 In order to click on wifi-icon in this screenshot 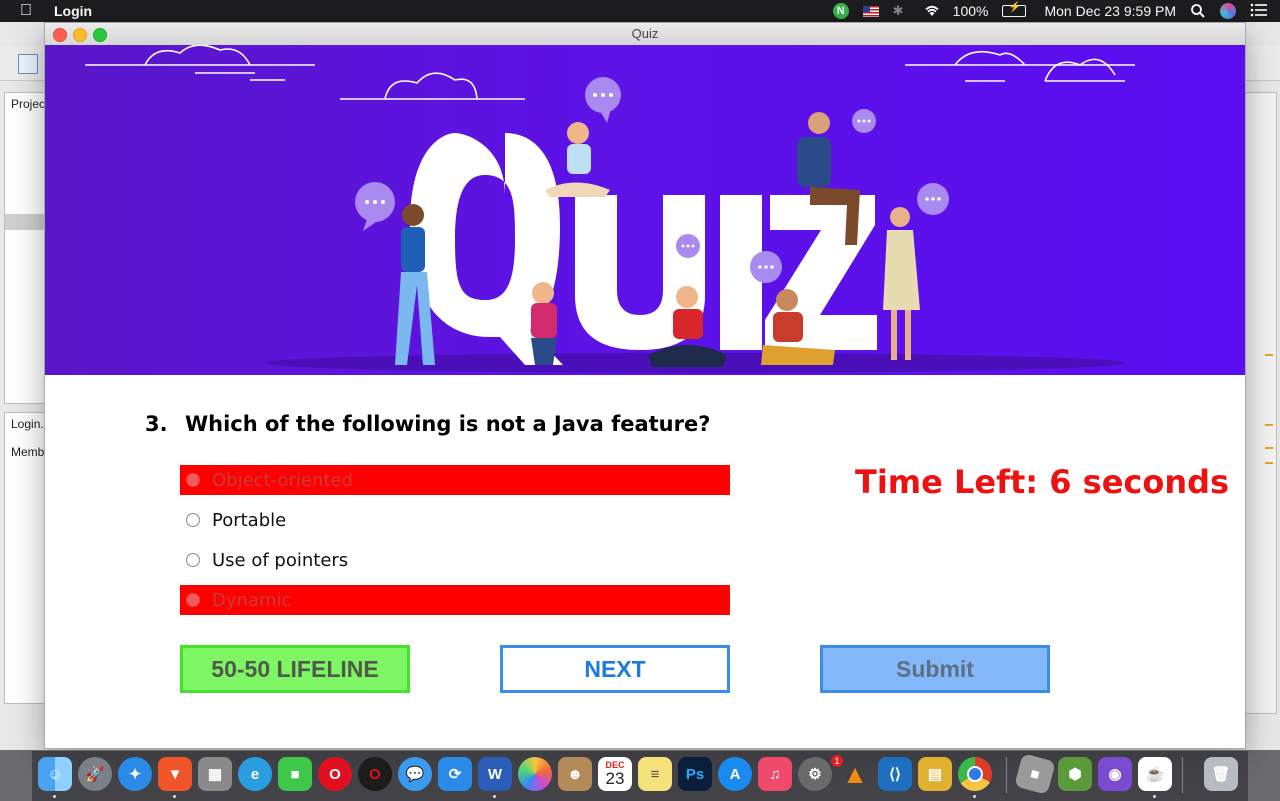, I will do `click(931, 11)`.